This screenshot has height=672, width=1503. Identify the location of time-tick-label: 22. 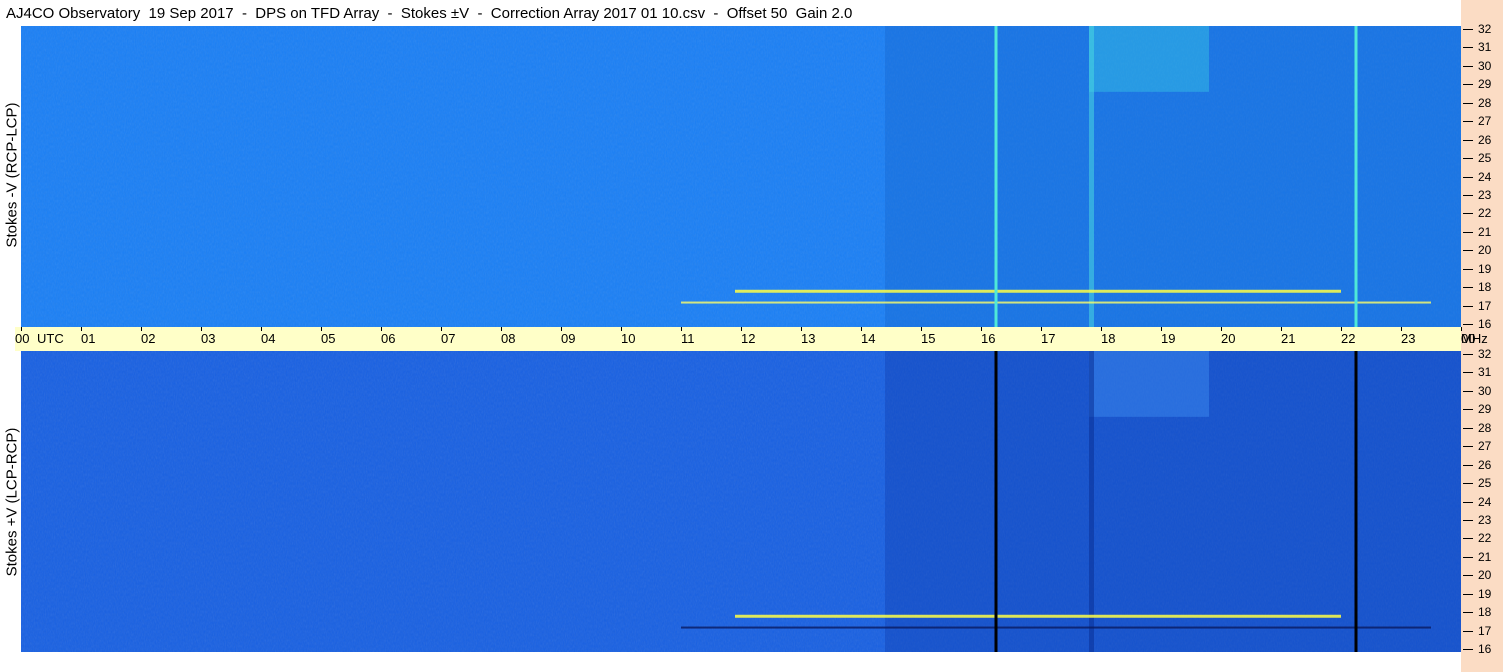
(1348, 338).